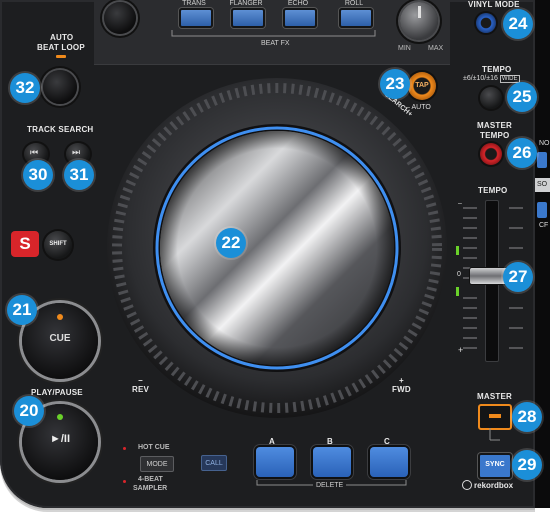  I want to click on pad-a-label: A, so click(272, 441).